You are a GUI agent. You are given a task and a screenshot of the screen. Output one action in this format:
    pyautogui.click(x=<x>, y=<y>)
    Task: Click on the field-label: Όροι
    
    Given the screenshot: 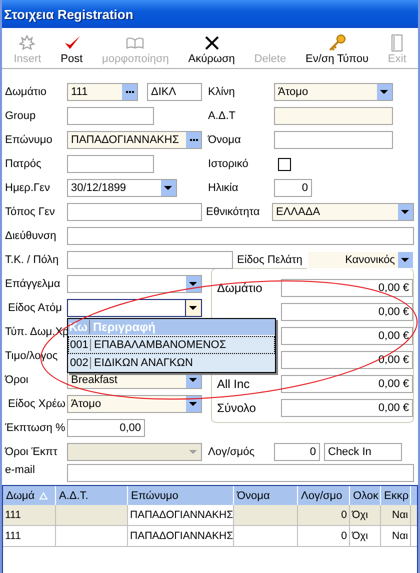 What is the action you would take?
    pyautogui.click(x=17, y=380)
    